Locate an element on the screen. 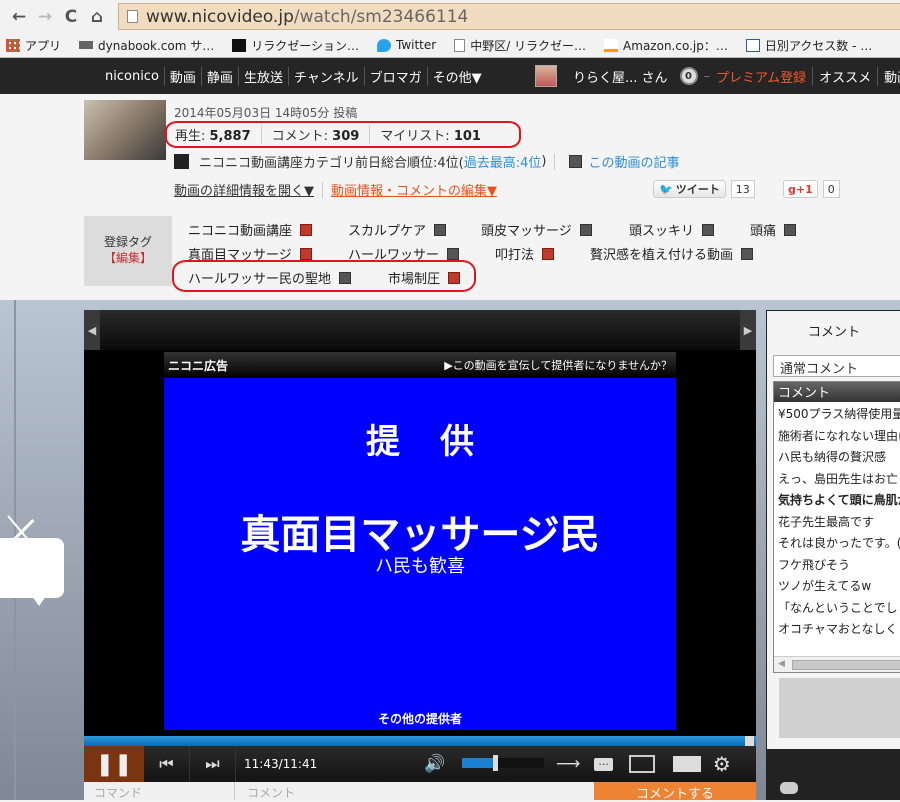  other-sponsors-link: その他の提供者 is located at coordinates (420, 718).